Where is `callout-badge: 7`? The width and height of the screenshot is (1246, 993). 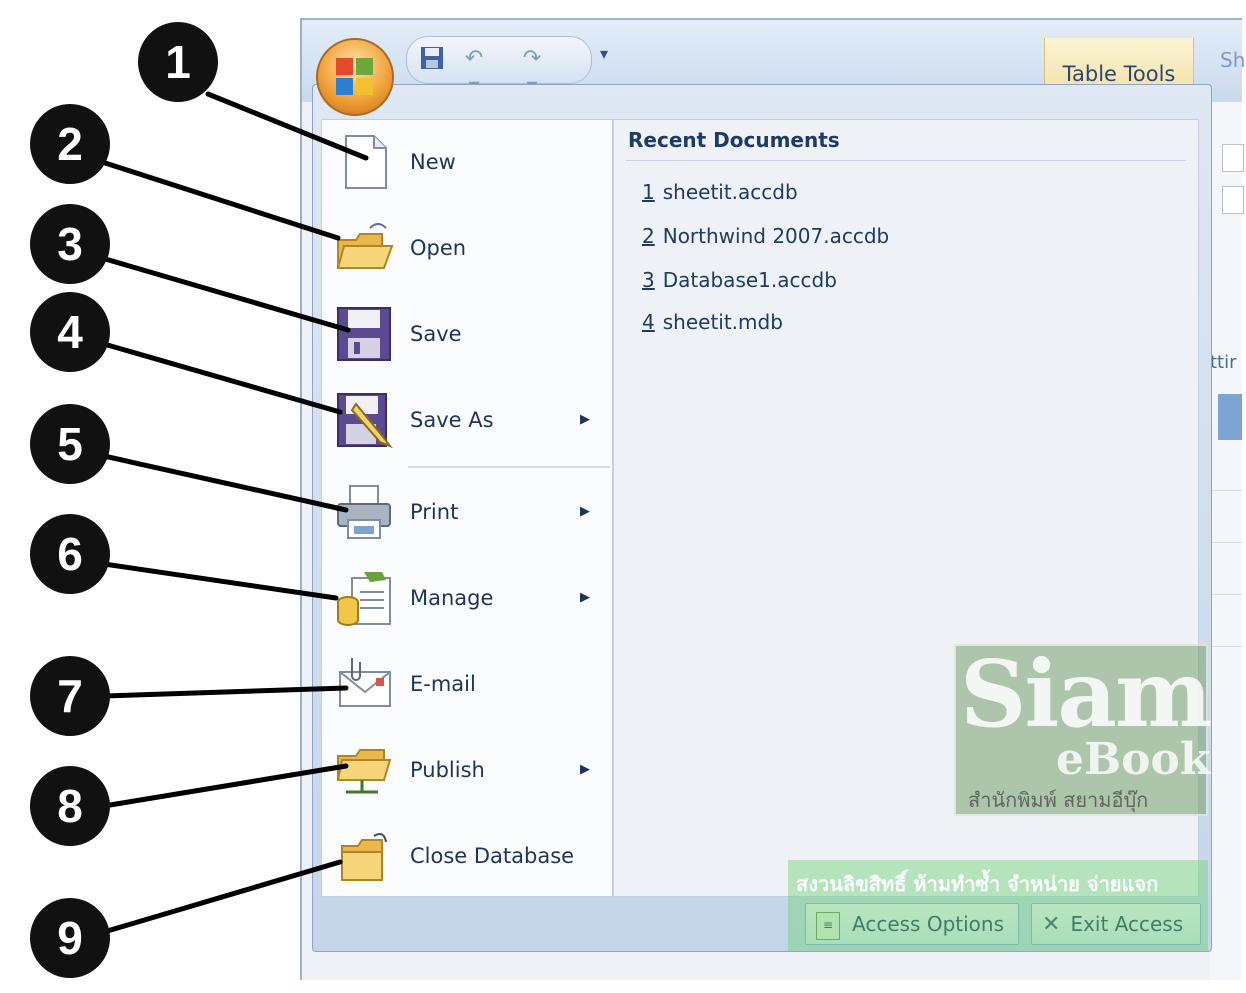
callout-badge: 7 is located at coordinates (70, 696).